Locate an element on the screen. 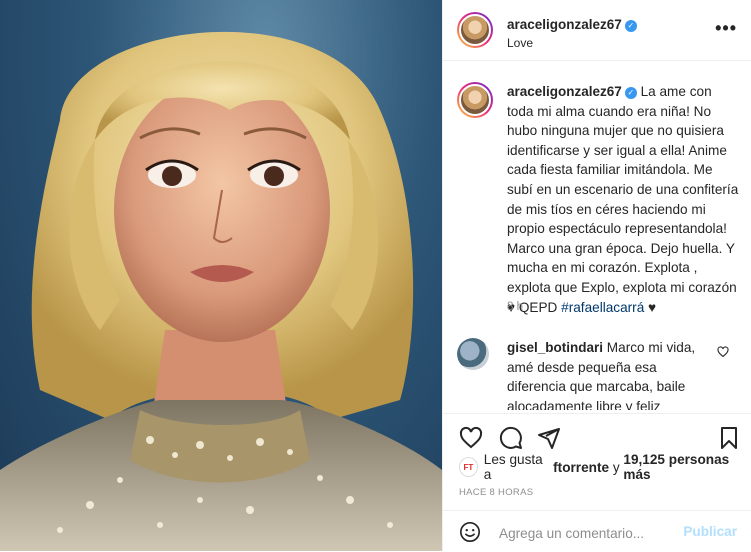  post-header: araceligonzalez67 ✓ Love ••• is located at coordinates (597, 30).